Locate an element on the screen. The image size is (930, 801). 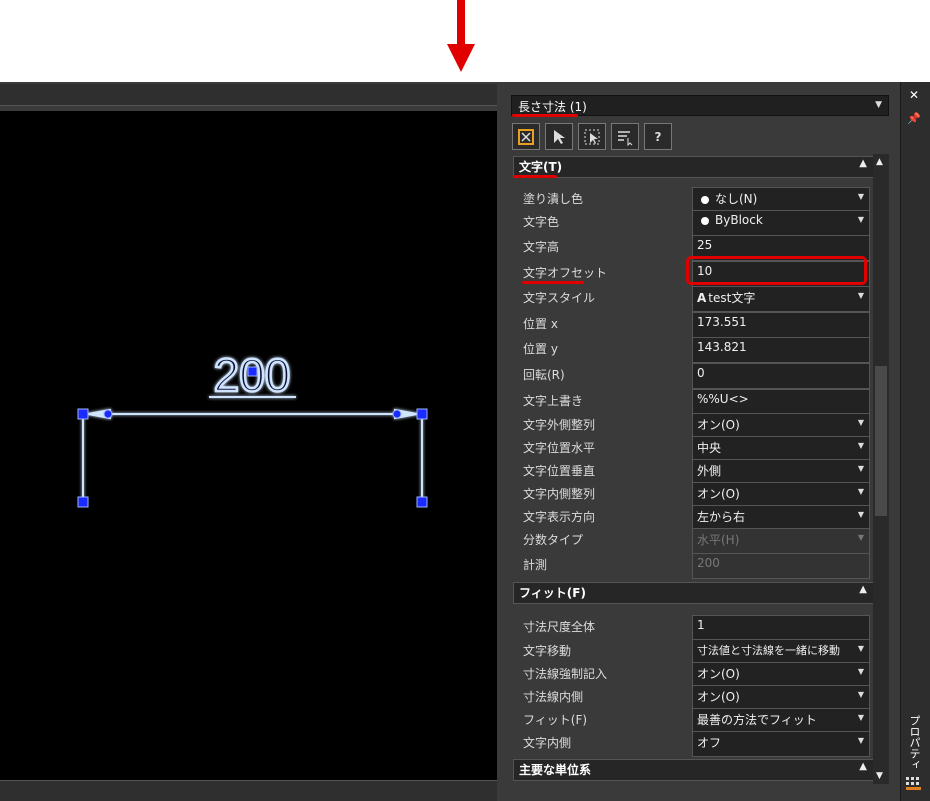
section-title-fit: フィット(F) is located at coordinates (552, 593).